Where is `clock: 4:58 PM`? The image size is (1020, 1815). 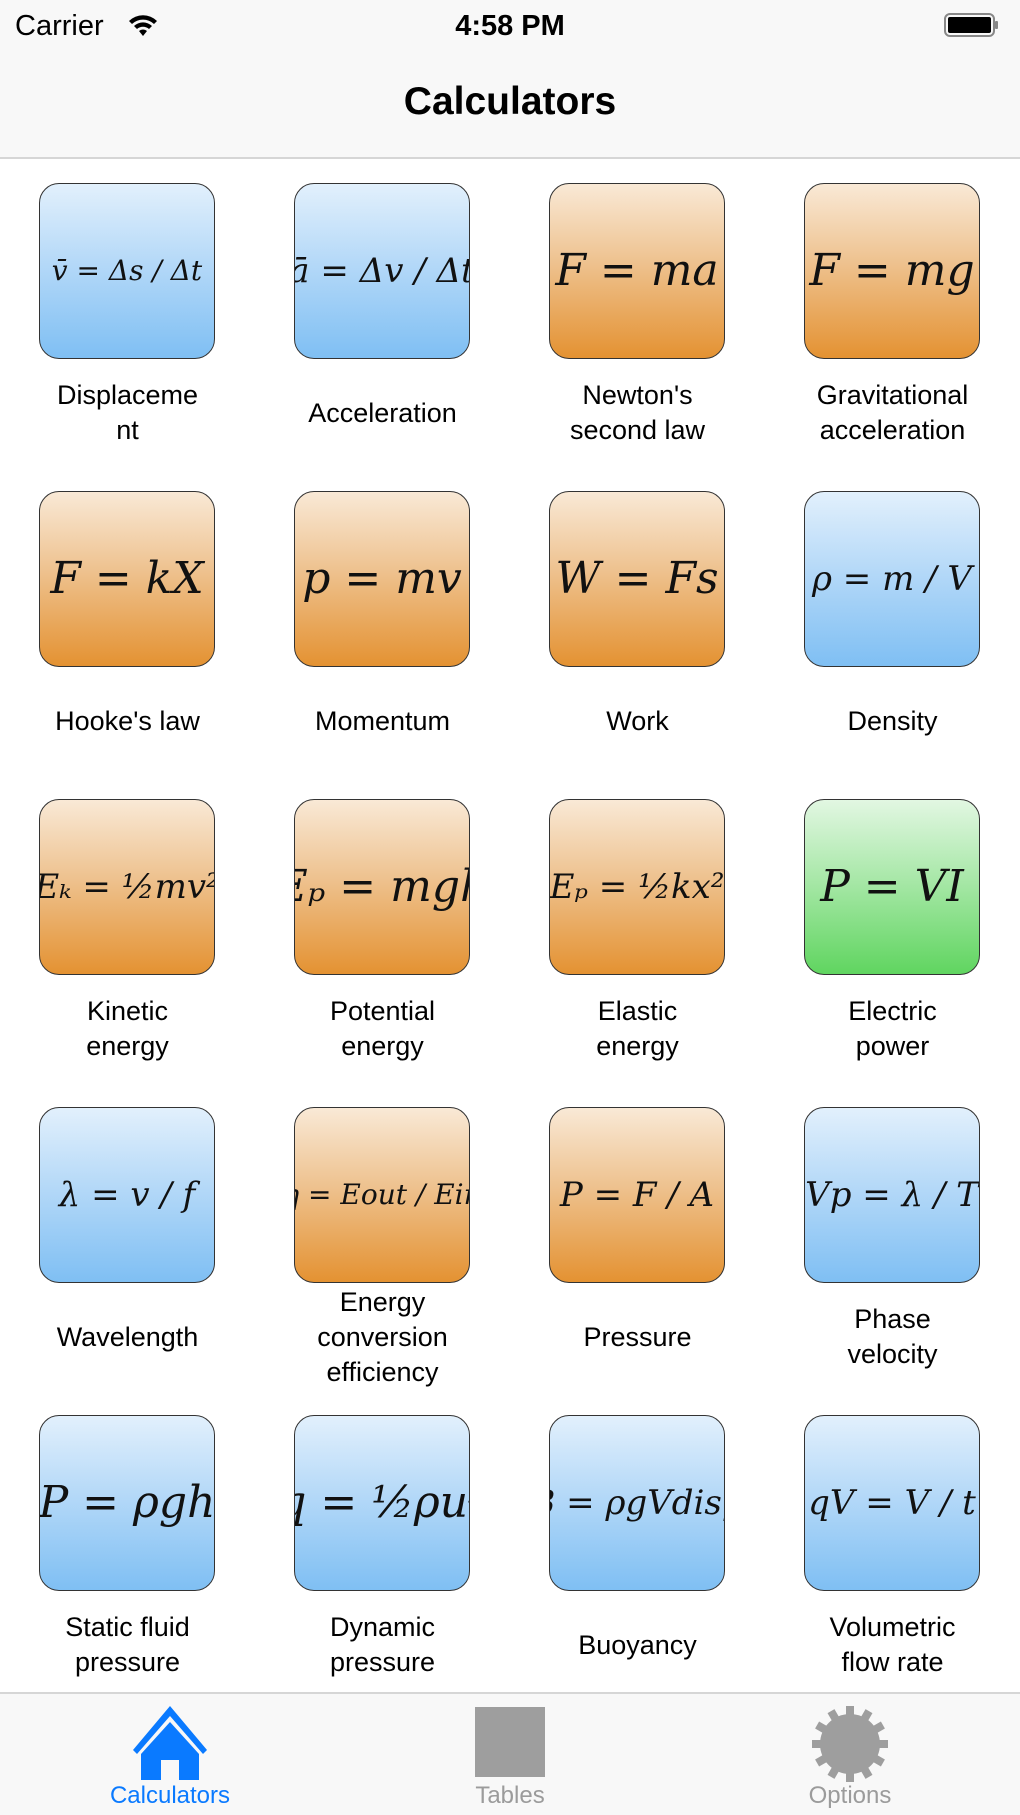
clock: 4:58 PM is located at coordinates (510, 26).